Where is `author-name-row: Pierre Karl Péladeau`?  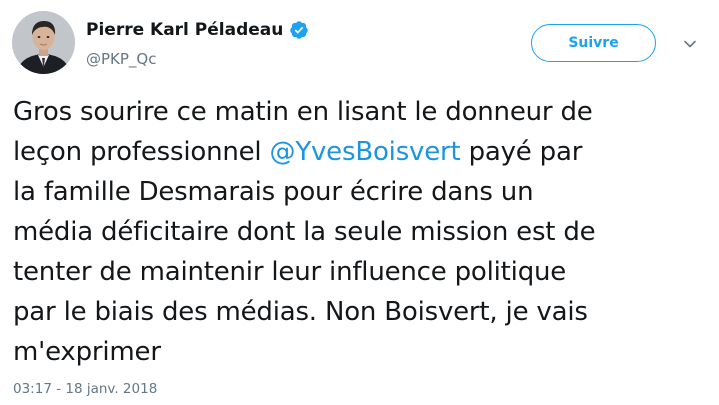
author-name-row: Pierre Karl Péladeau is located at coordinates (197, 30).